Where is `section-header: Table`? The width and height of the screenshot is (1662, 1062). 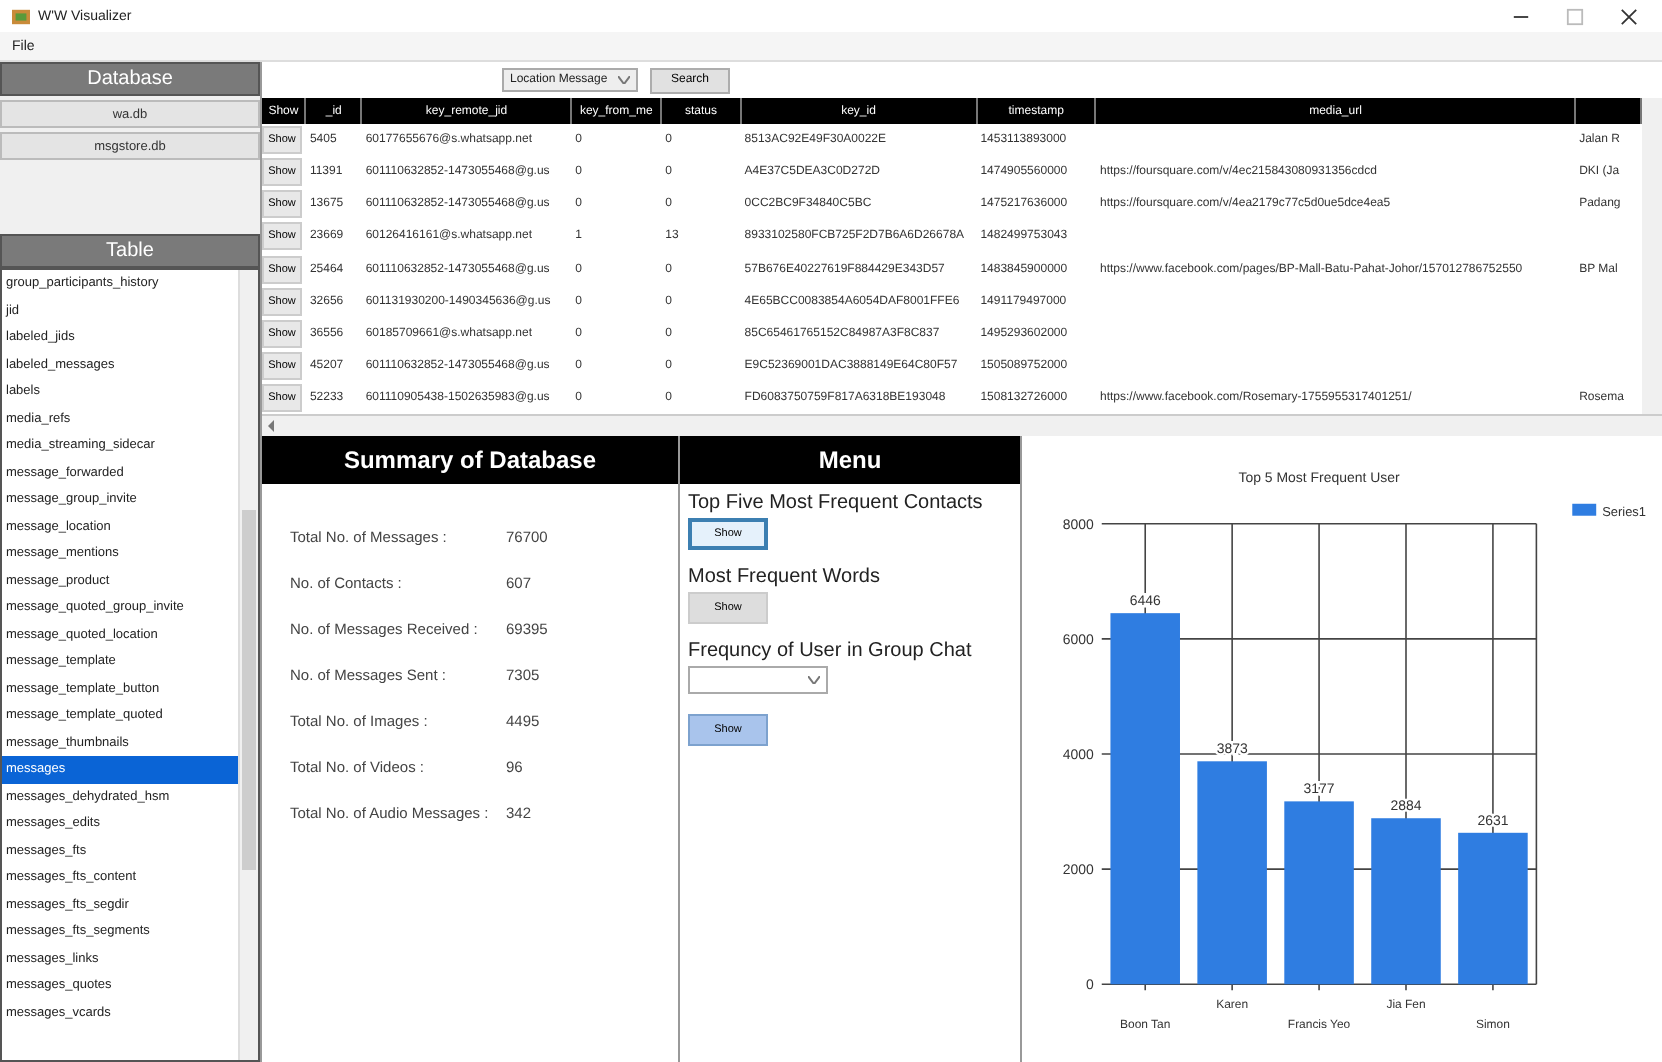 section-header: Table is located at coordinates (130, 251).